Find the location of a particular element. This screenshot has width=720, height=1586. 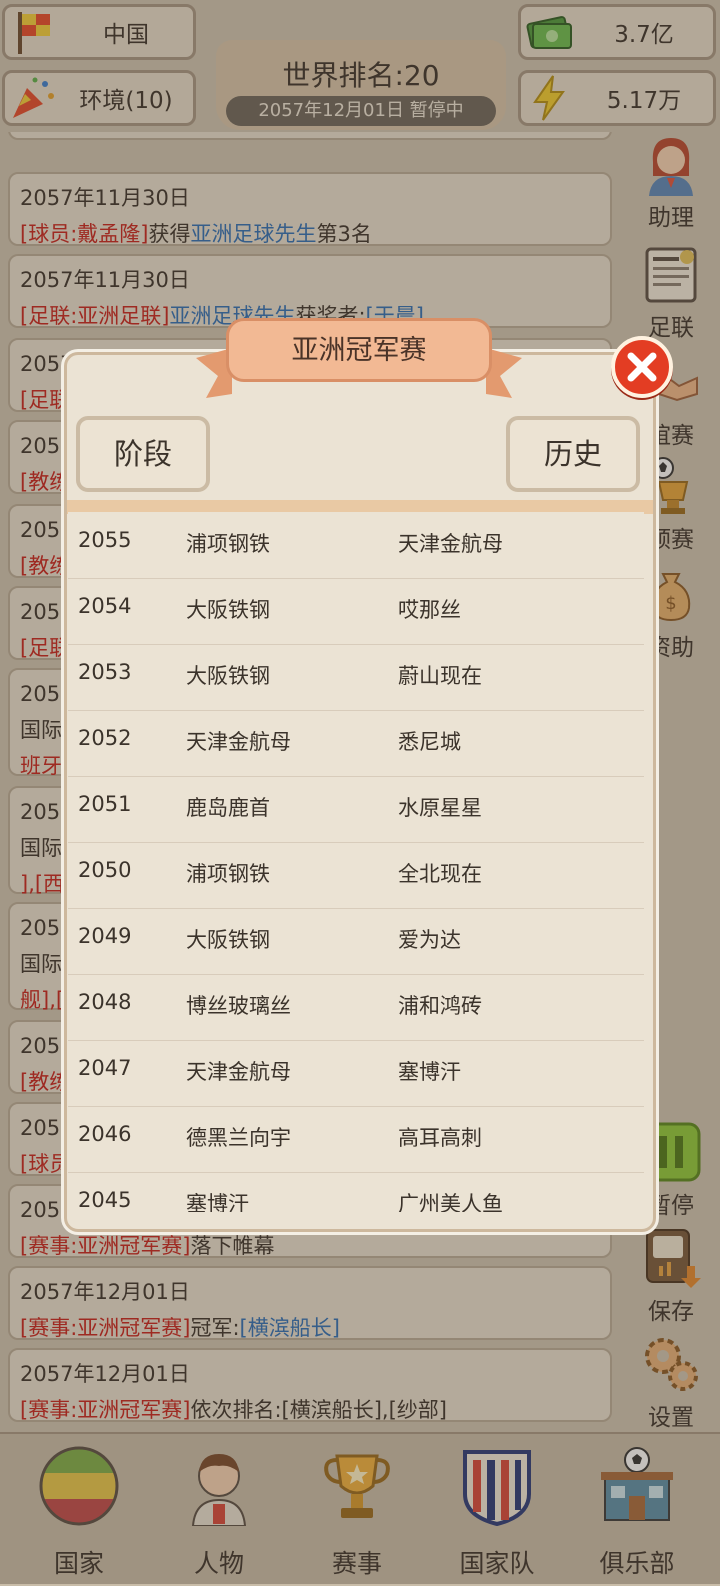

history-row: 2050 浦项钢铁 全北现在 is located at coordinates (356, 875).